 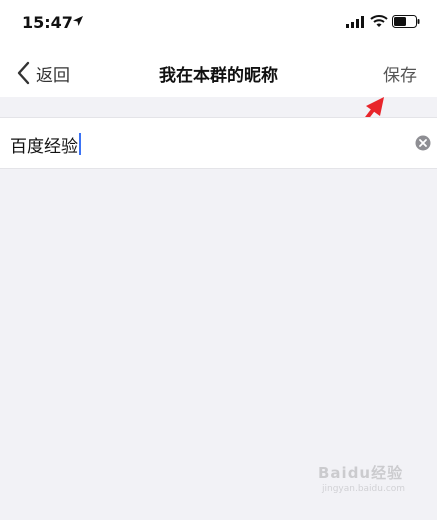 I want to click on wifi-icon, so click(x=379, y=21).